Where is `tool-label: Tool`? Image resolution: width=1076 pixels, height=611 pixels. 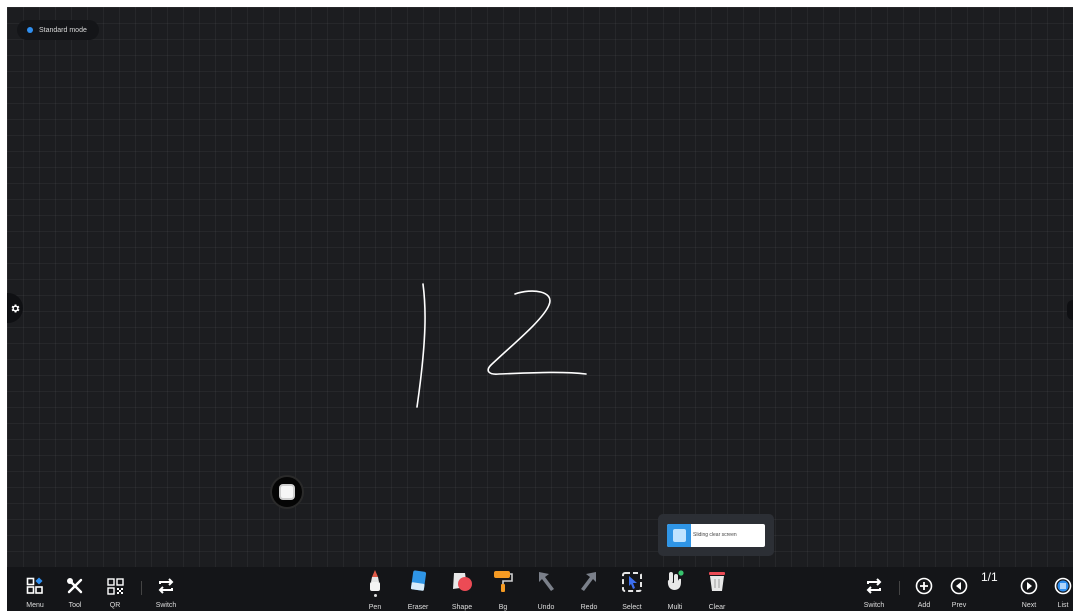 tool-label: Tool is located at coordinates (75, 605).